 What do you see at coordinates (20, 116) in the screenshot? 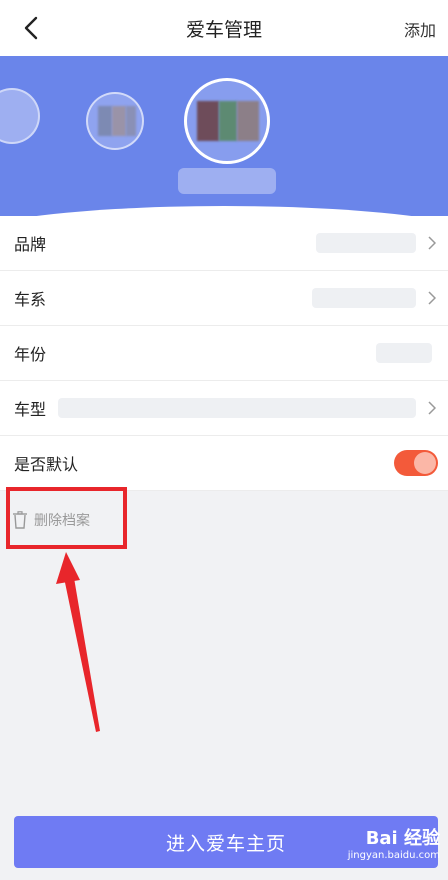
I see `car-avatar-prev` at bounding box center [20, 116].